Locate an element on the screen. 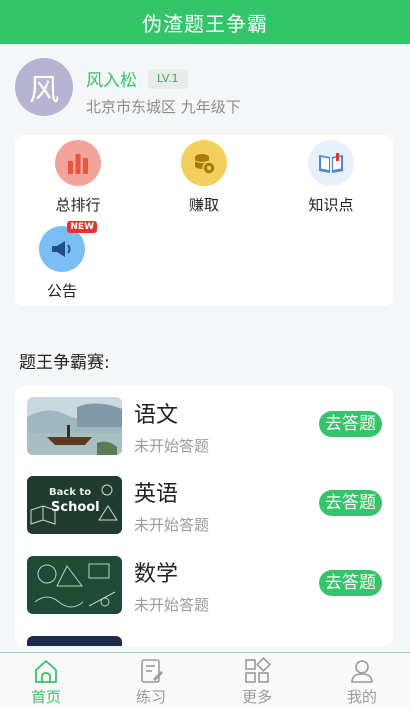  new-badge: NEW is located at coordinates (82, 227).